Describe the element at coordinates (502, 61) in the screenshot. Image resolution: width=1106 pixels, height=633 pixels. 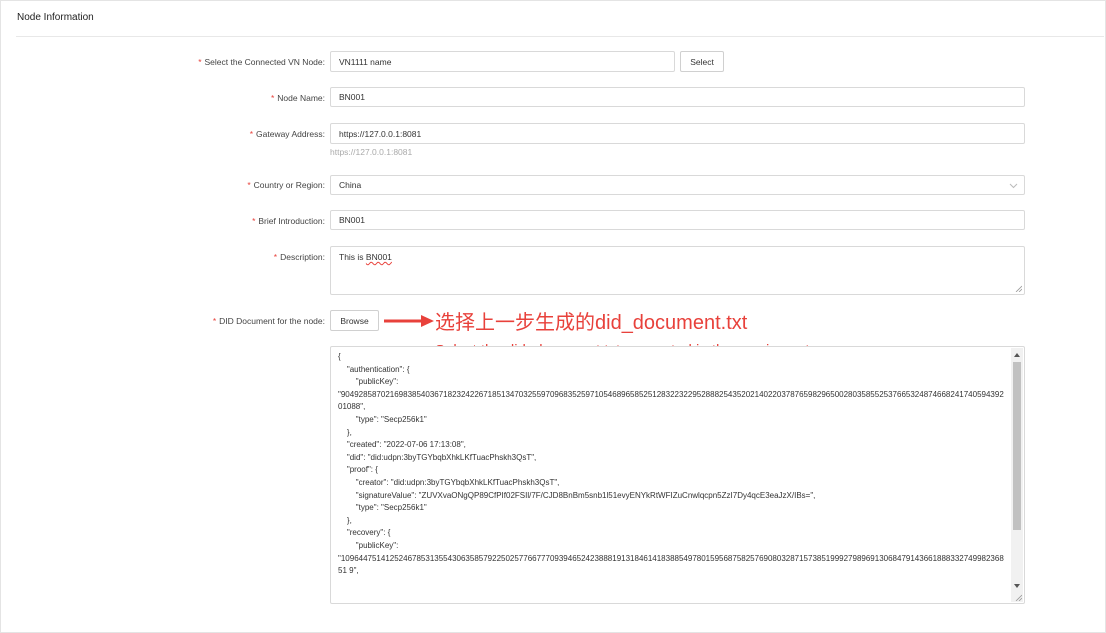
I see `vn-node-input: VN1111 name` at that location.